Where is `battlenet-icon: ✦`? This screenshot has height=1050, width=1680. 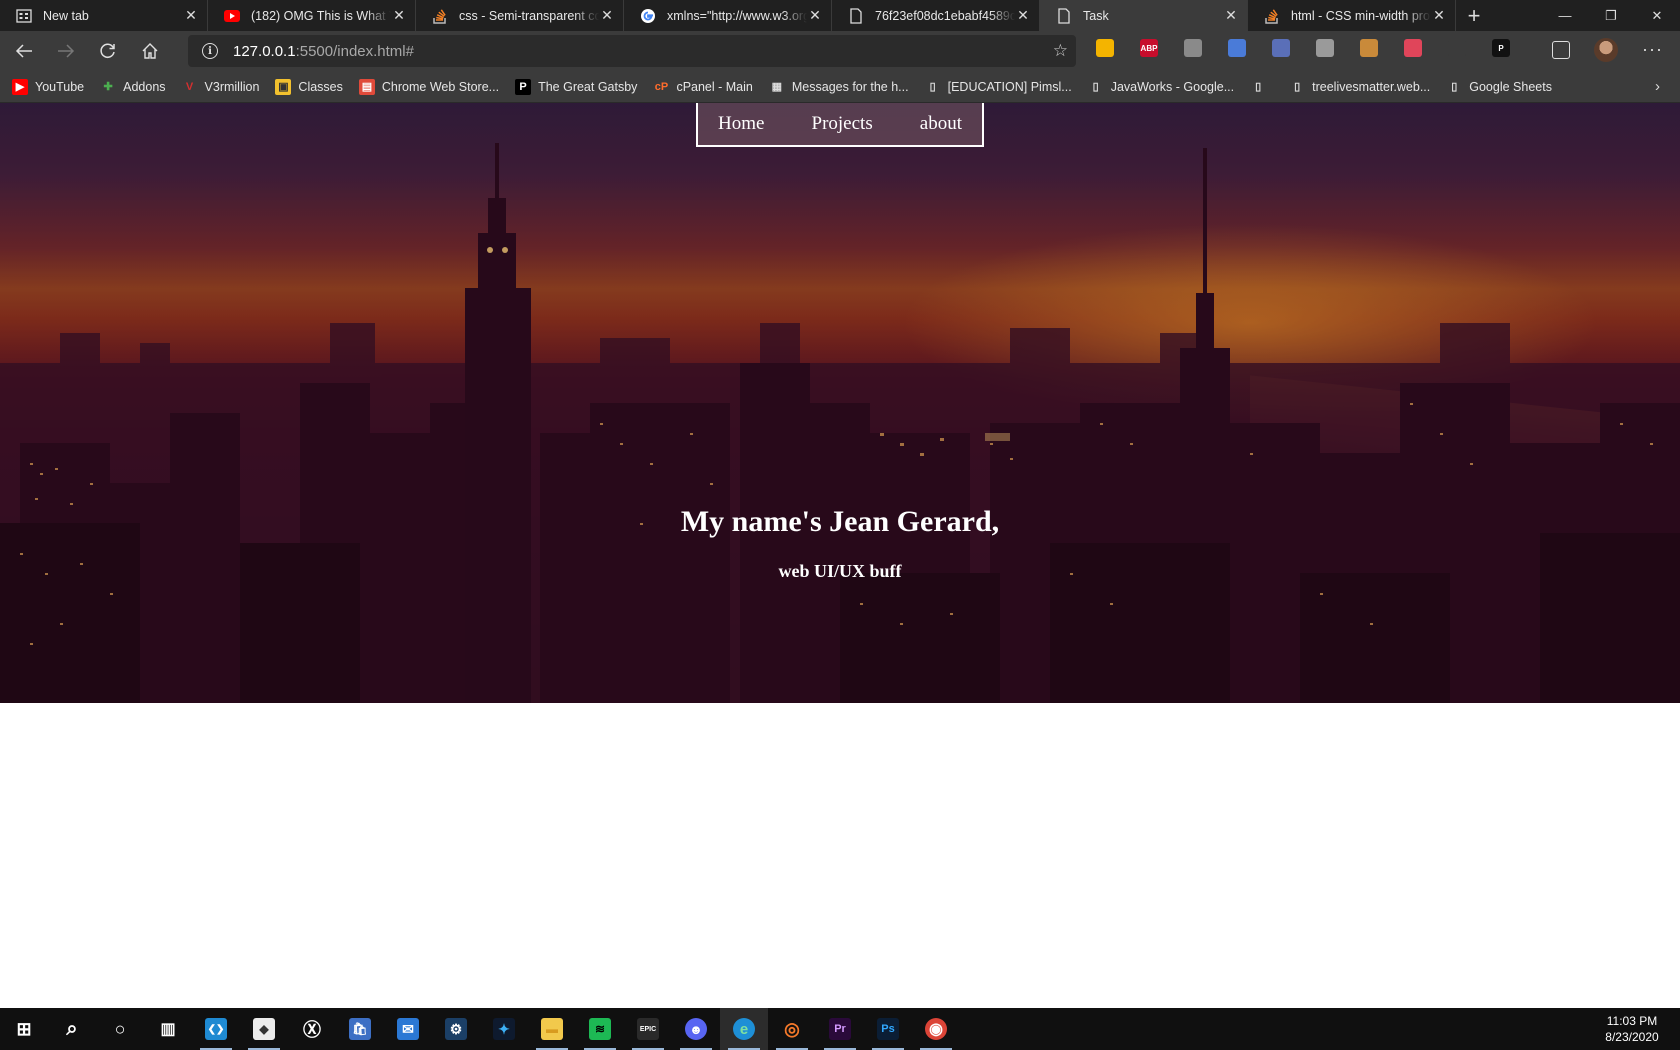
battlenet-icon: ✦ is located at coordinates (504, 1029).